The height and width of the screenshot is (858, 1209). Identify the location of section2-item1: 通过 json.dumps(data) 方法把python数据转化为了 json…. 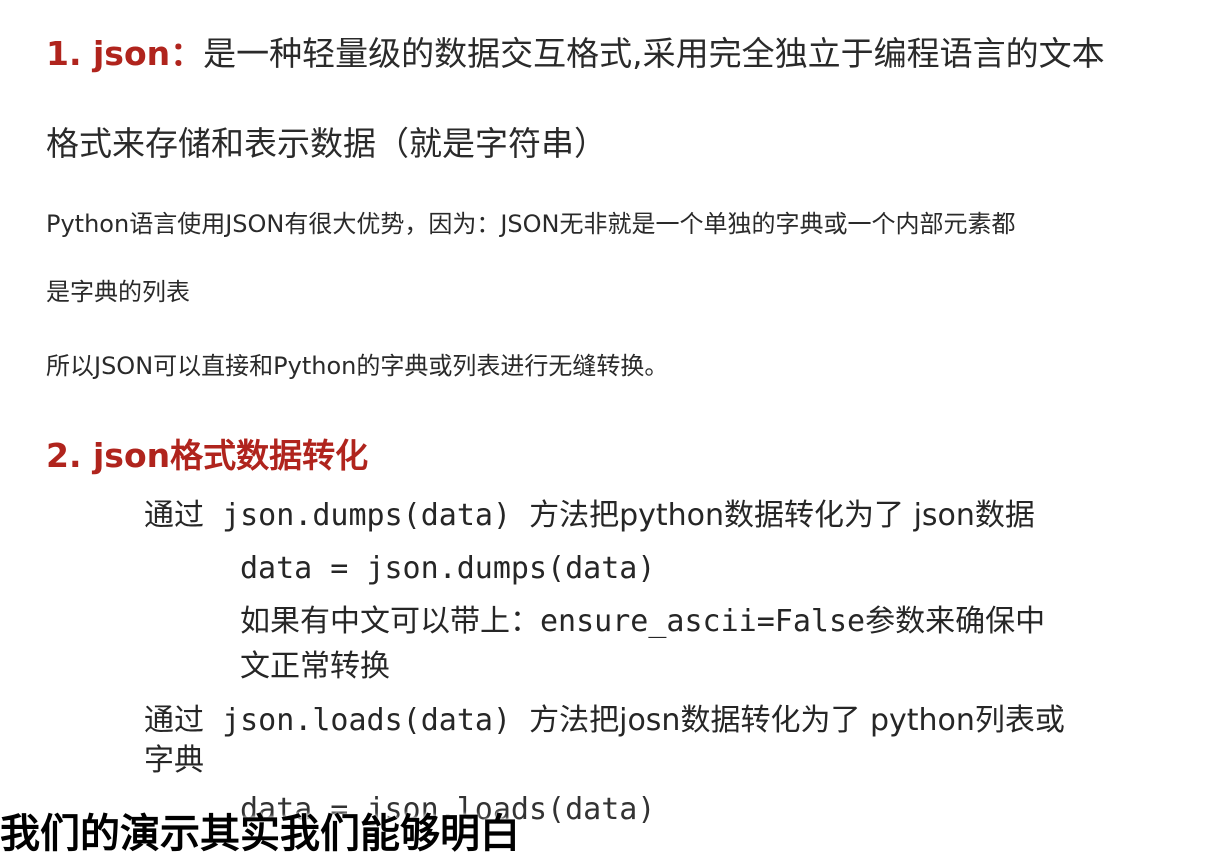
(589, 516).